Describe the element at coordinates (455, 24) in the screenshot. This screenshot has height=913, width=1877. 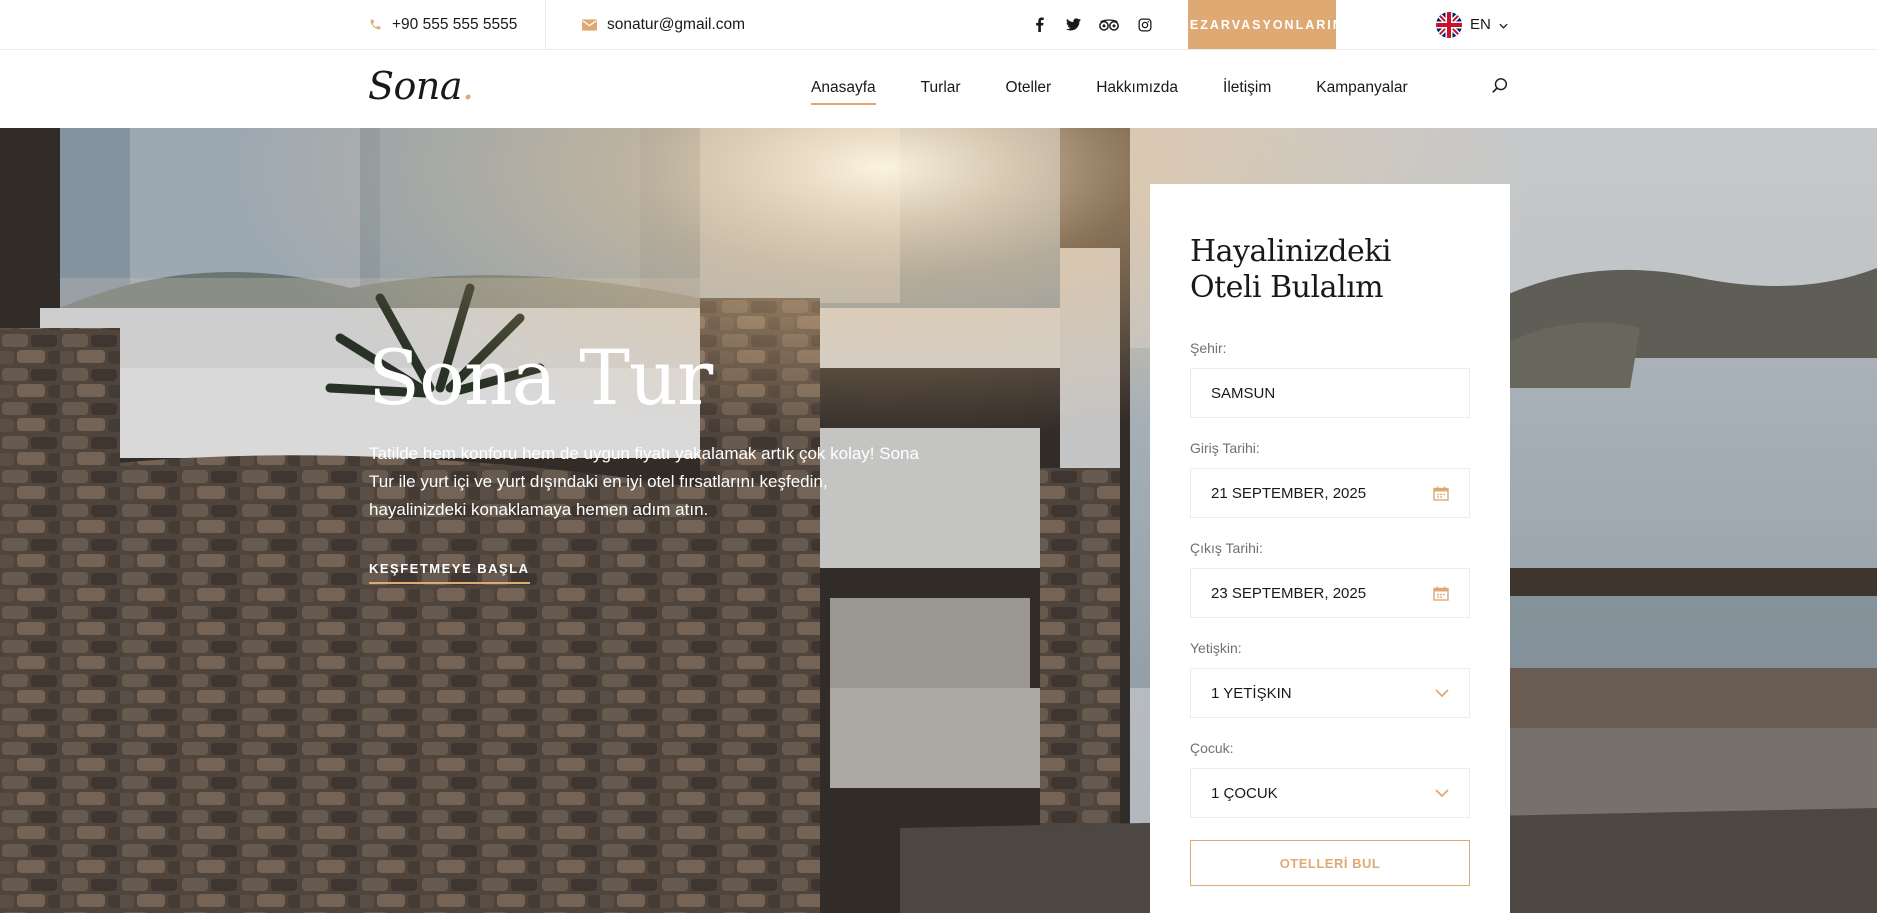
I see `phone-number: +90 555 555 5555` at that location.